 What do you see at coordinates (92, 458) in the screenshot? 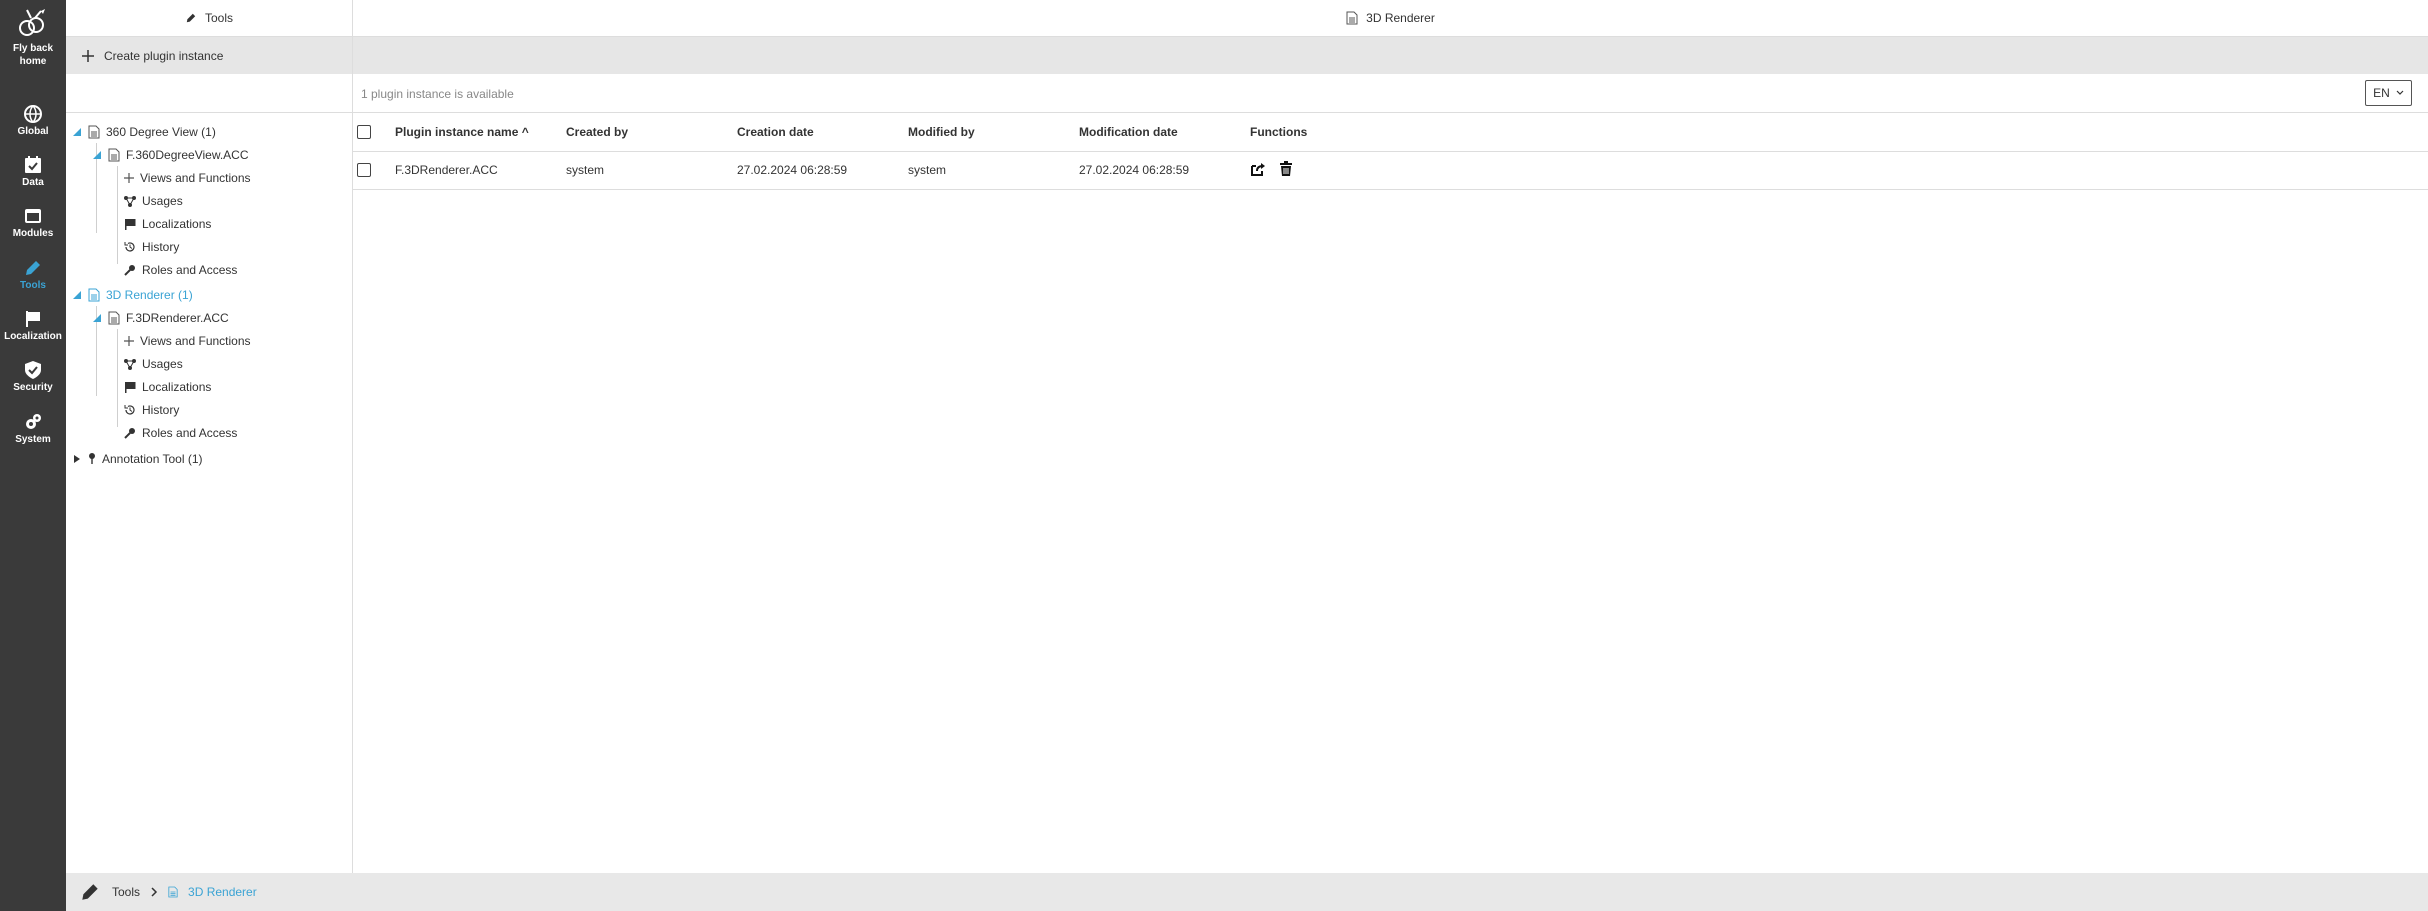
I see `pin-icon` at bounding box center [92, 458].